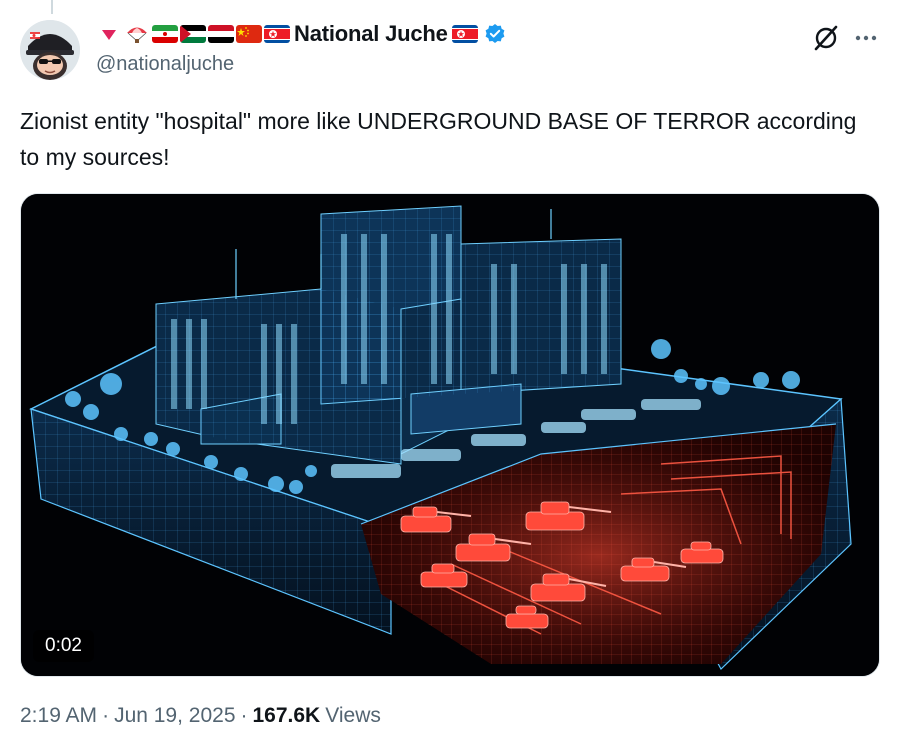 The image size is (900, 755). What do you see at coordinates (165, 64) in the screenshot?
I see `author-handle: @nationaljuche` at bounding box center [165, 64].